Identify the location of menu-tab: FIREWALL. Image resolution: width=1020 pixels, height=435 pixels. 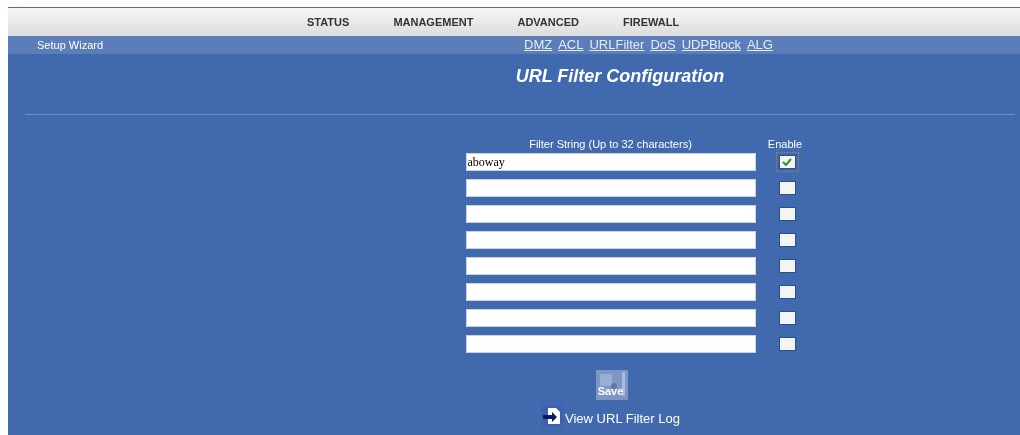
(651, 22).